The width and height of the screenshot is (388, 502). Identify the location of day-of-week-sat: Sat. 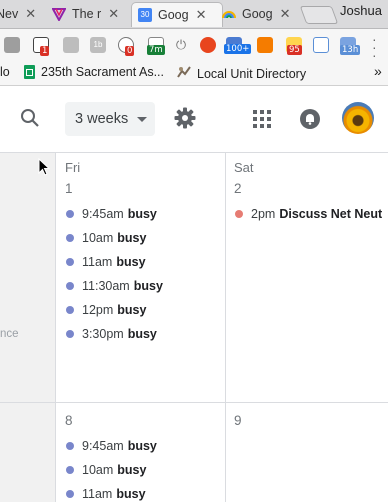
(244, 167).